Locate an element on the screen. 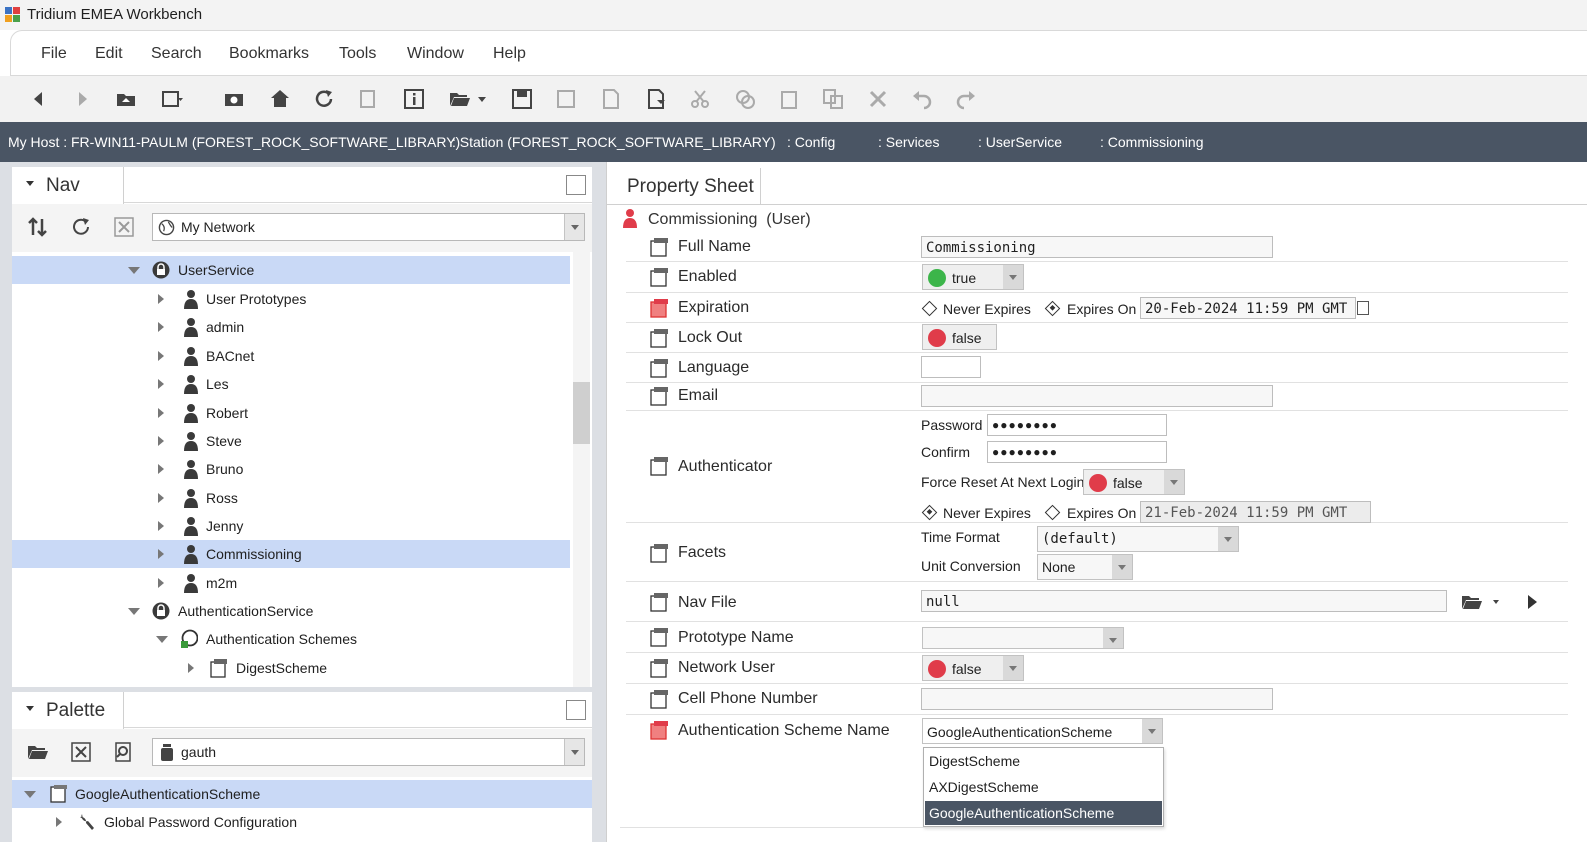 The width and height of the screenshot is (1587, 842). folder-up-icon is located at coordinates (126, 99).